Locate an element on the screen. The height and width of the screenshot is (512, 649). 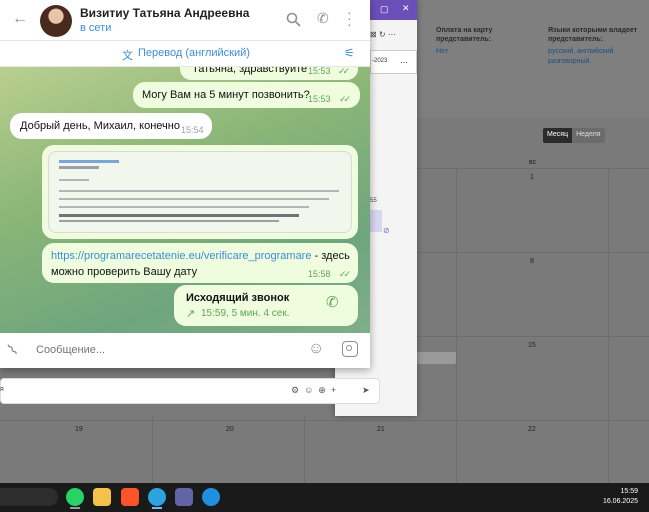
day-number: 15 is located at coordinates (532, 345).